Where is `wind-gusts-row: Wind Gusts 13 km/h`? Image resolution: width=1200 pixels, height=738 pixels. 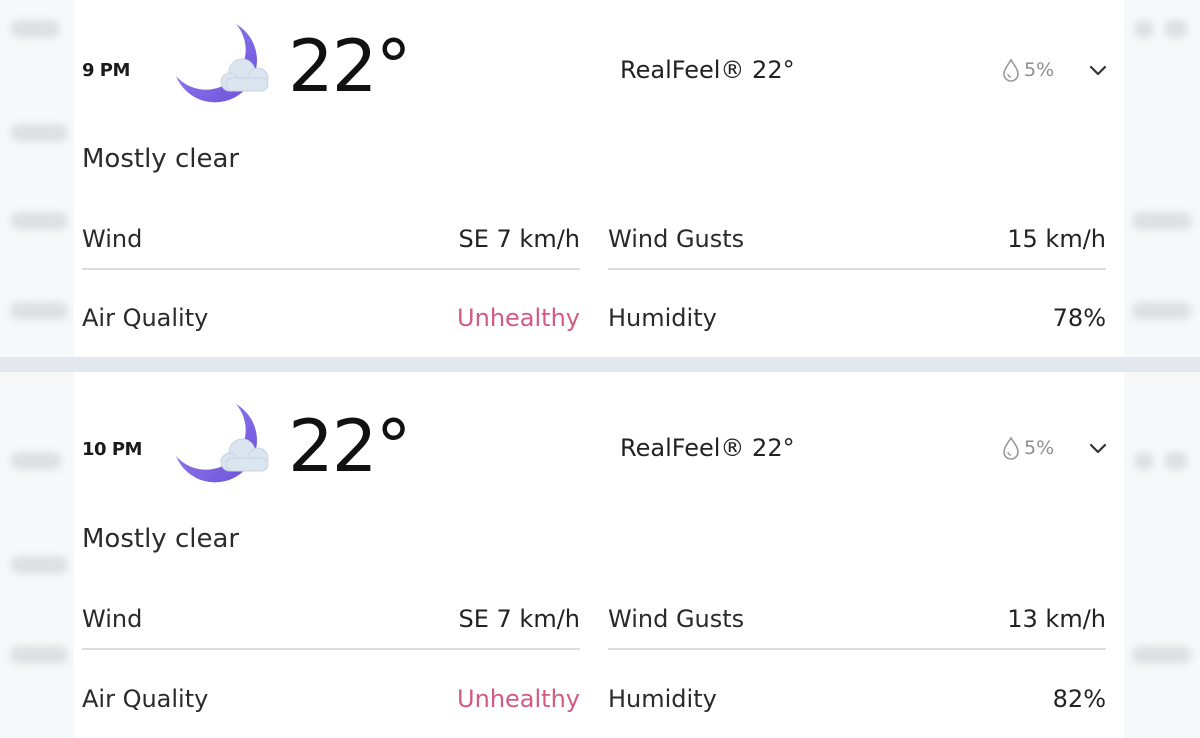 wind-gusts-row: Wind Gusts 13 km/h is located at coordinates (857, 620).